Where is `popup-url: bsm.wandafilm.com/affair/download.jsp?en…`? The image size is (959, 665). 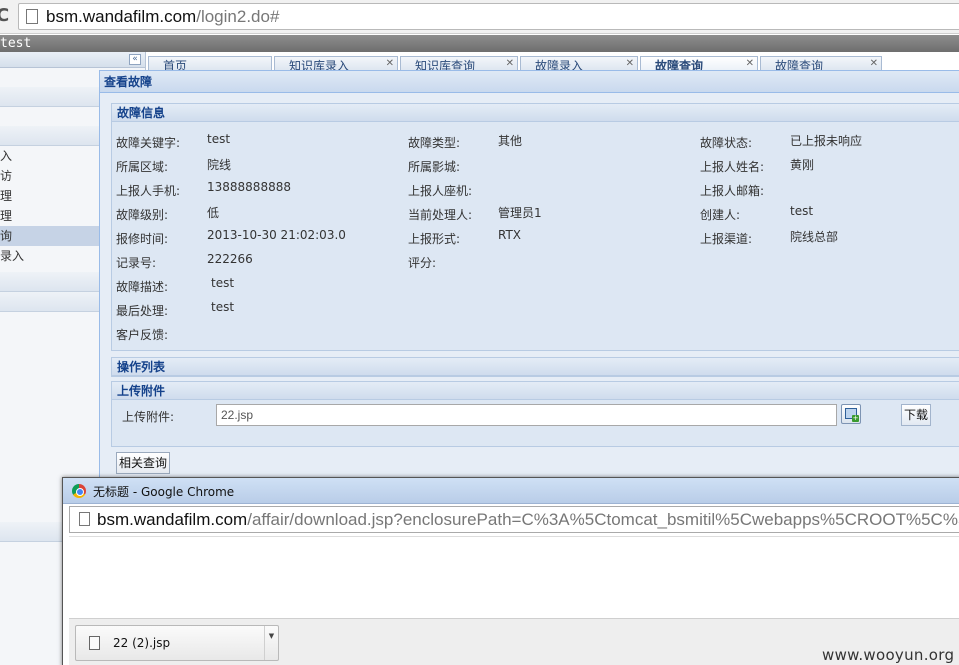
popup-url: bsm.wandafilm.com/affair/download.jsp?en… is located at coordinates (528, 519).